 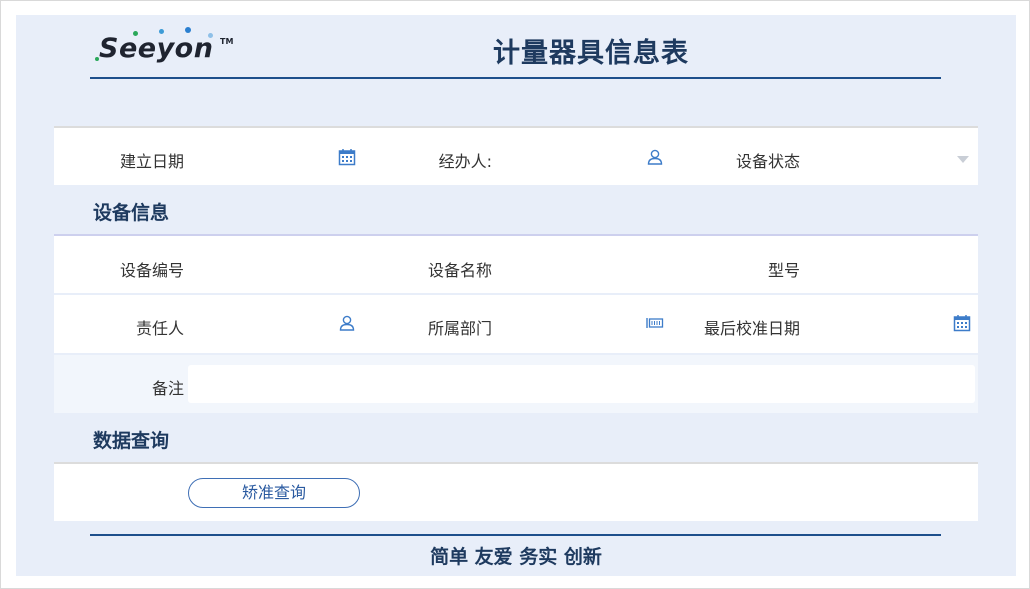 I want to click on created-date-label: 建立日期, so click(x=151, y=161).